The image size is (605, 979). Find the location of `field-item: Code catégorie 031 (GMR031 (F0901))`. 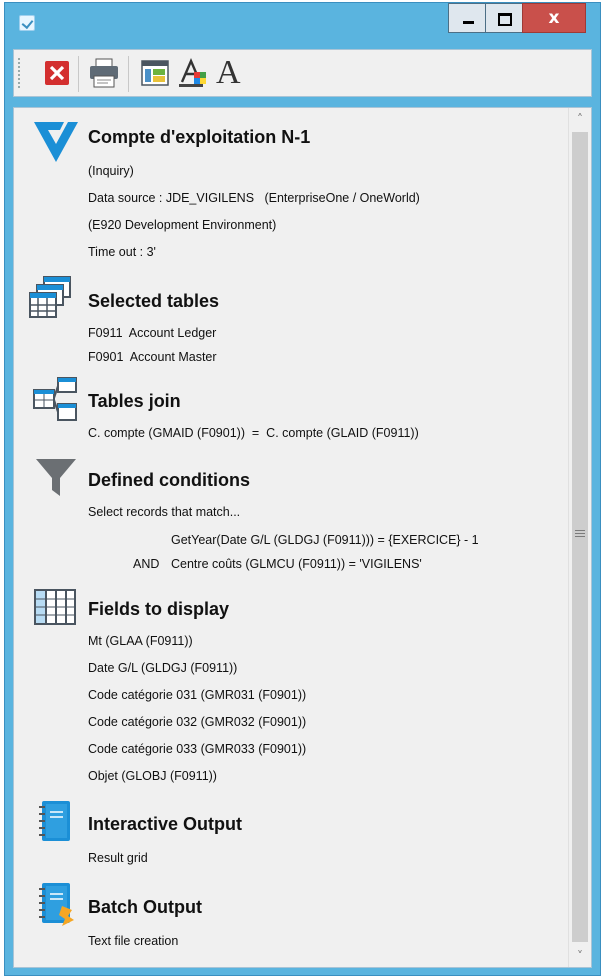

field-item: Code catégorie 031 (GMR031 (F0901)) is located at coordinates (197, 695).